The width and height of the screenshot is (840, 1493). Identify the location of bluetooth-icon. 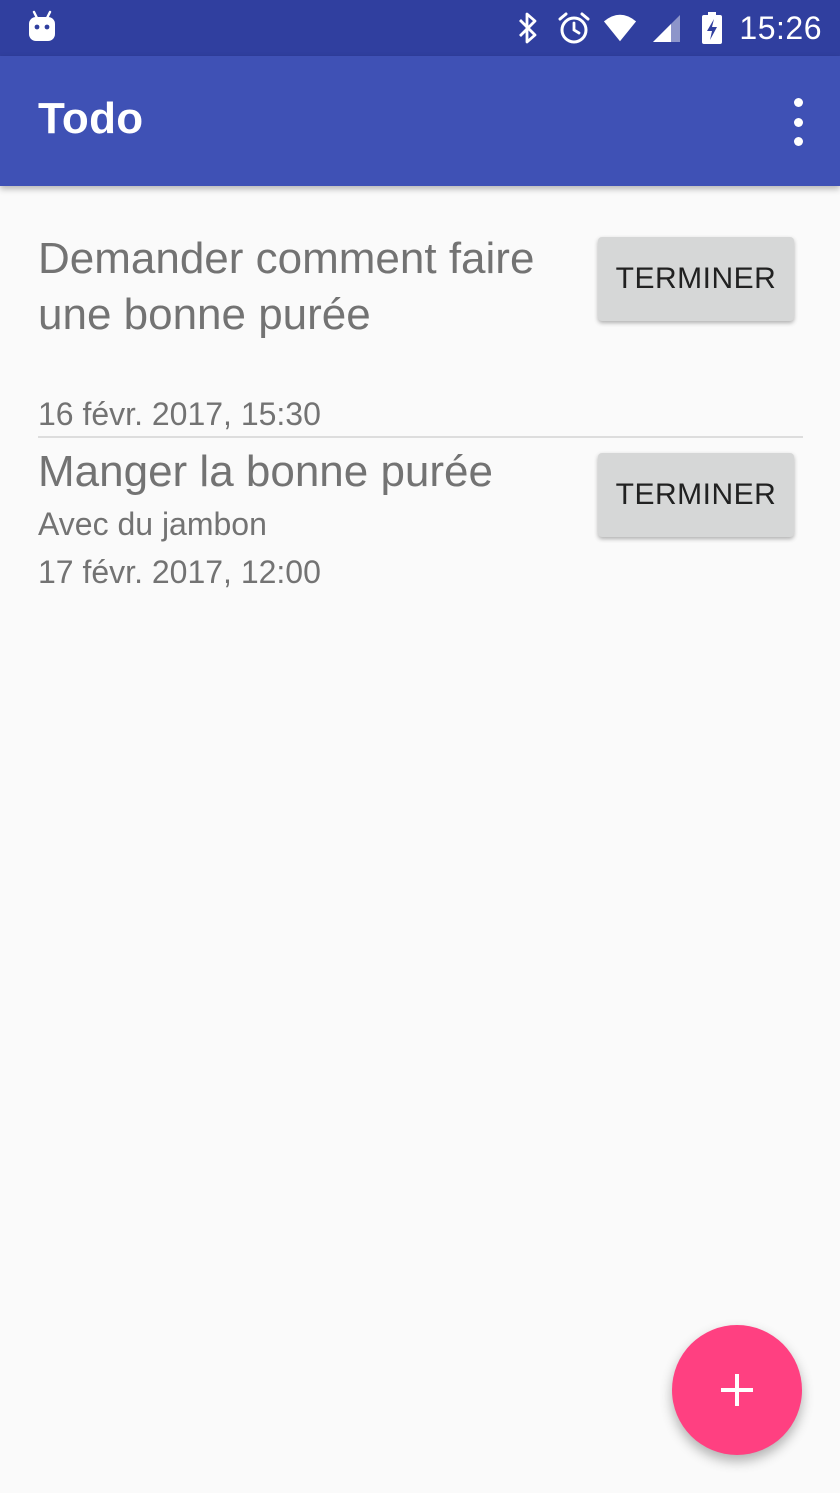
(528, 28).